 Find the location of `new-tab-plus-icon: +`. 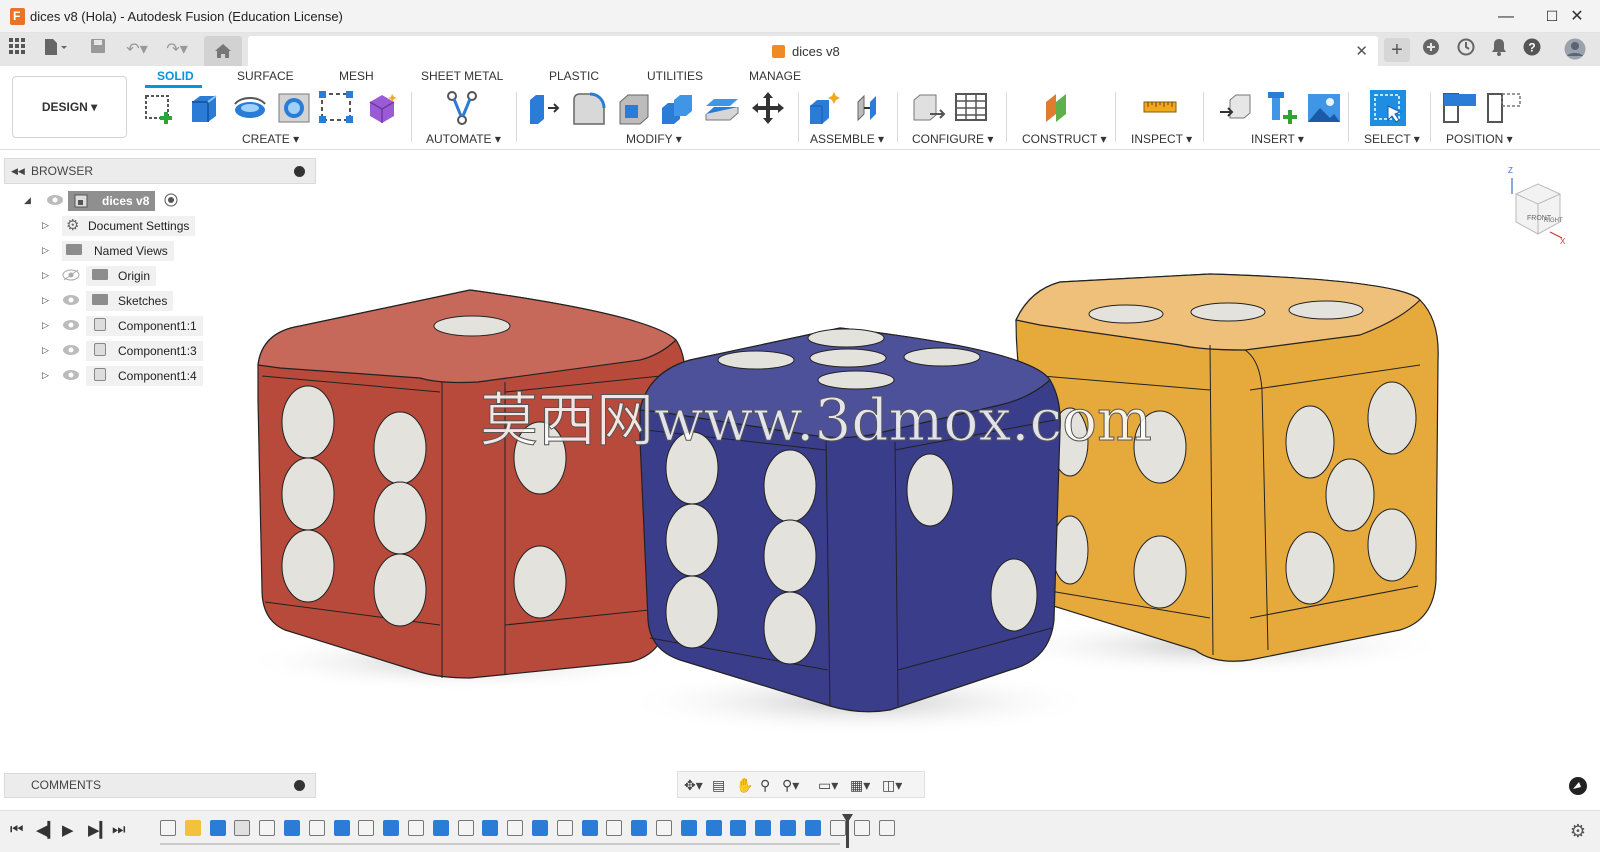

new-tab-plus-icon: + is located at coordinates (1397, 50).